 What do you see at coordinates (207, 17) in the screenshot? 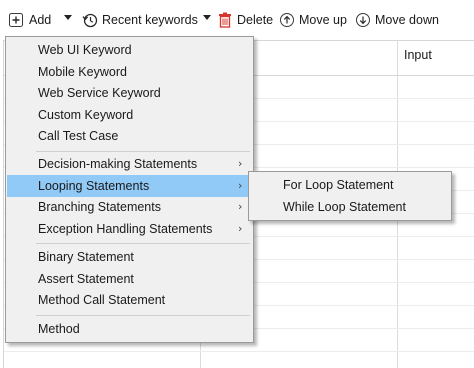
I see `recent-keywords-dropdown-arrow` at bounding box center [207, 17].